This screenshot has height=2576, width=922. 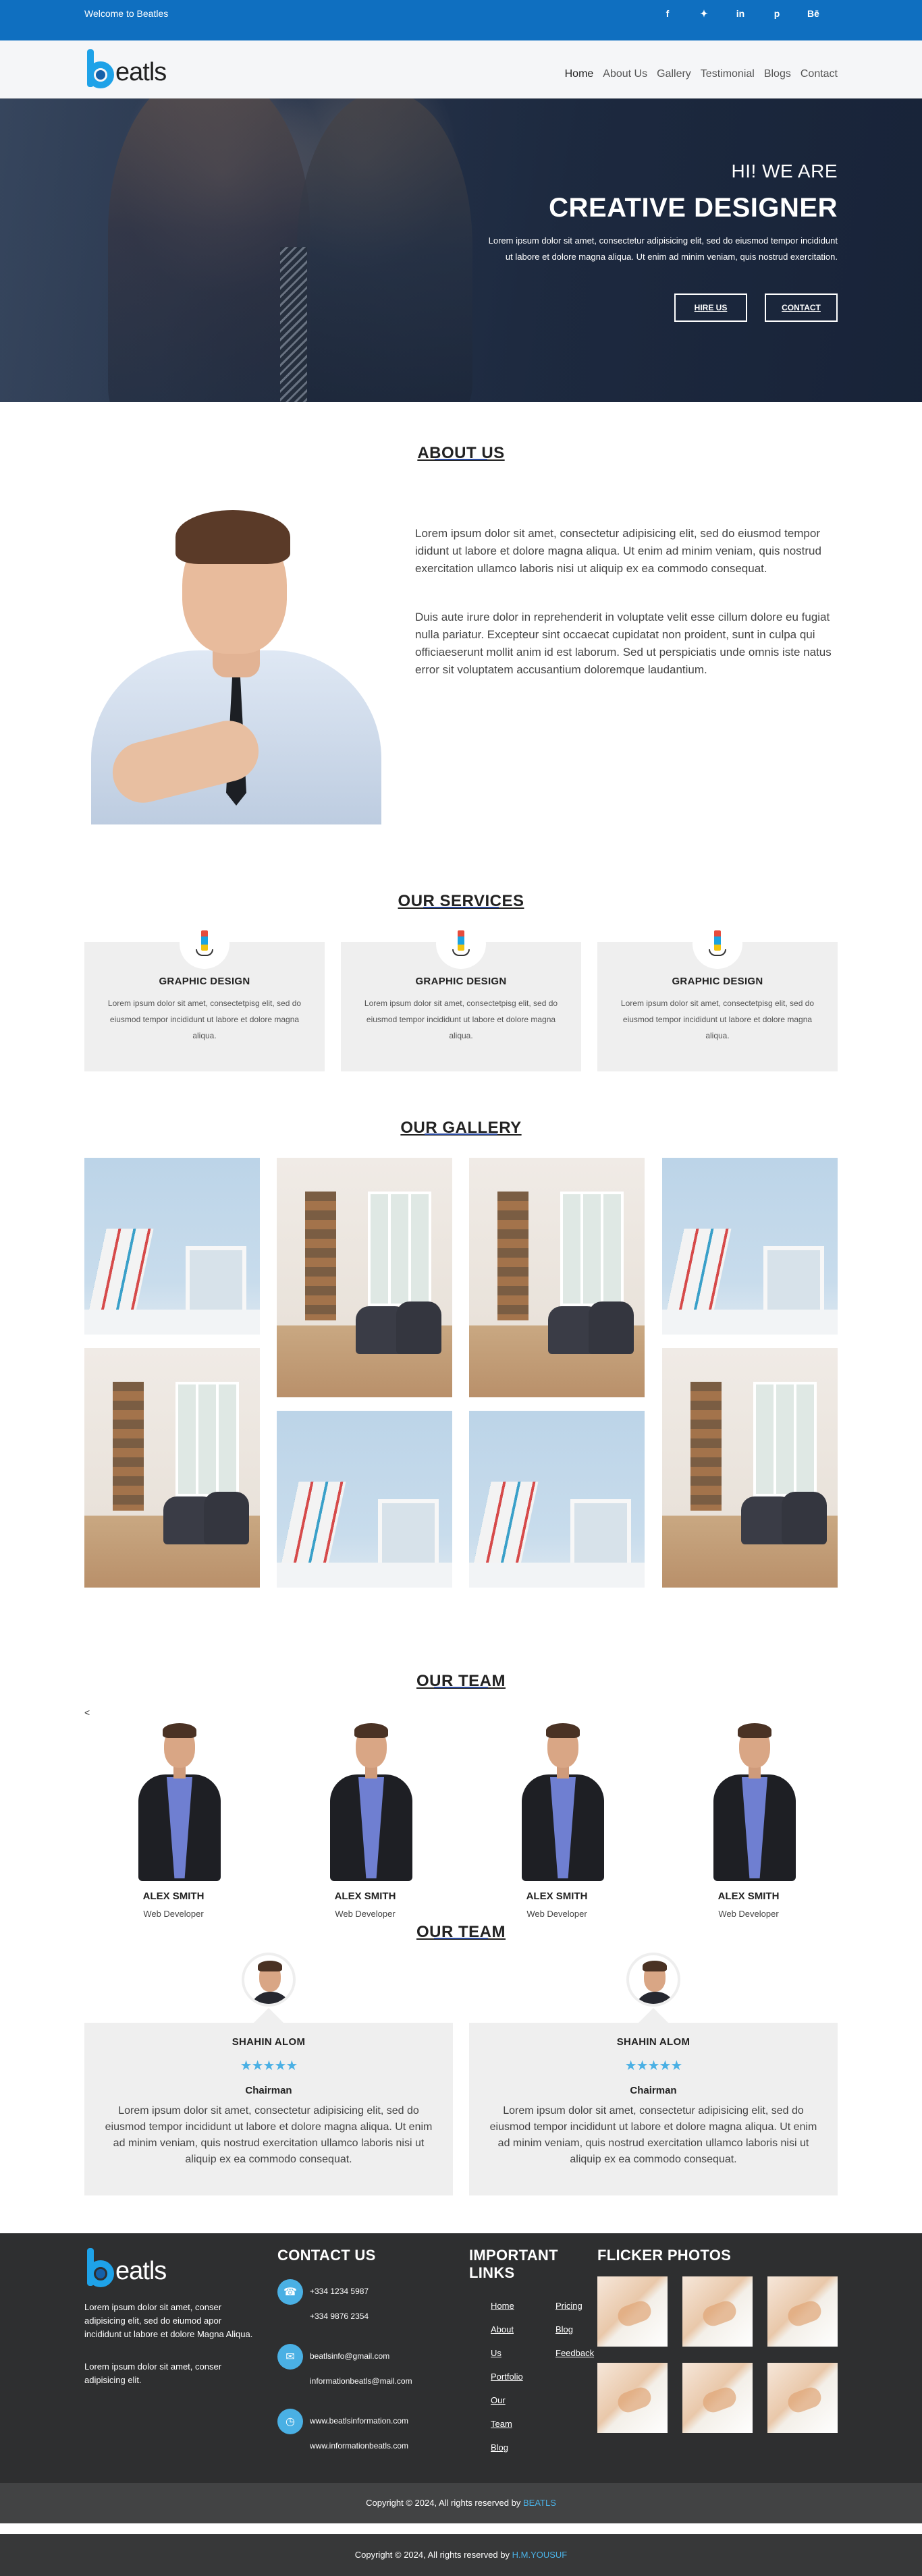 What do you see at coordinates (653, 1980) in the screenshot?
I see `avatar` at bounding box center [653, 1980].